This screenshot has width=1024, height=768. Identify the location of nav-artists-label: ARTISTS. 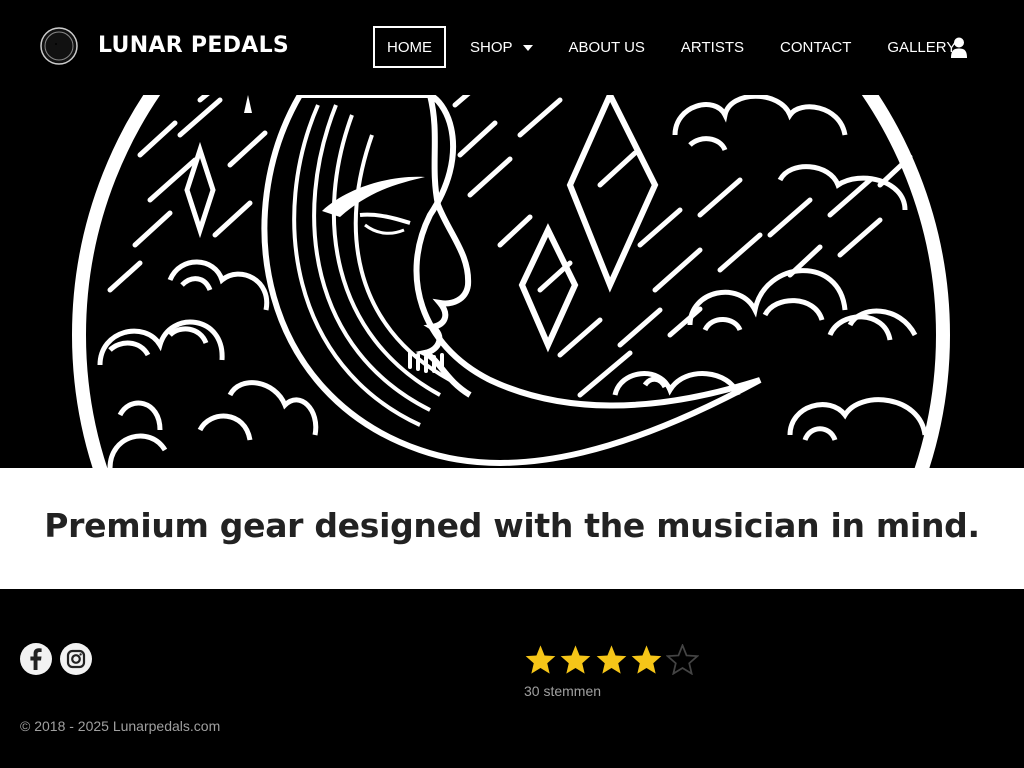
(712, 47).